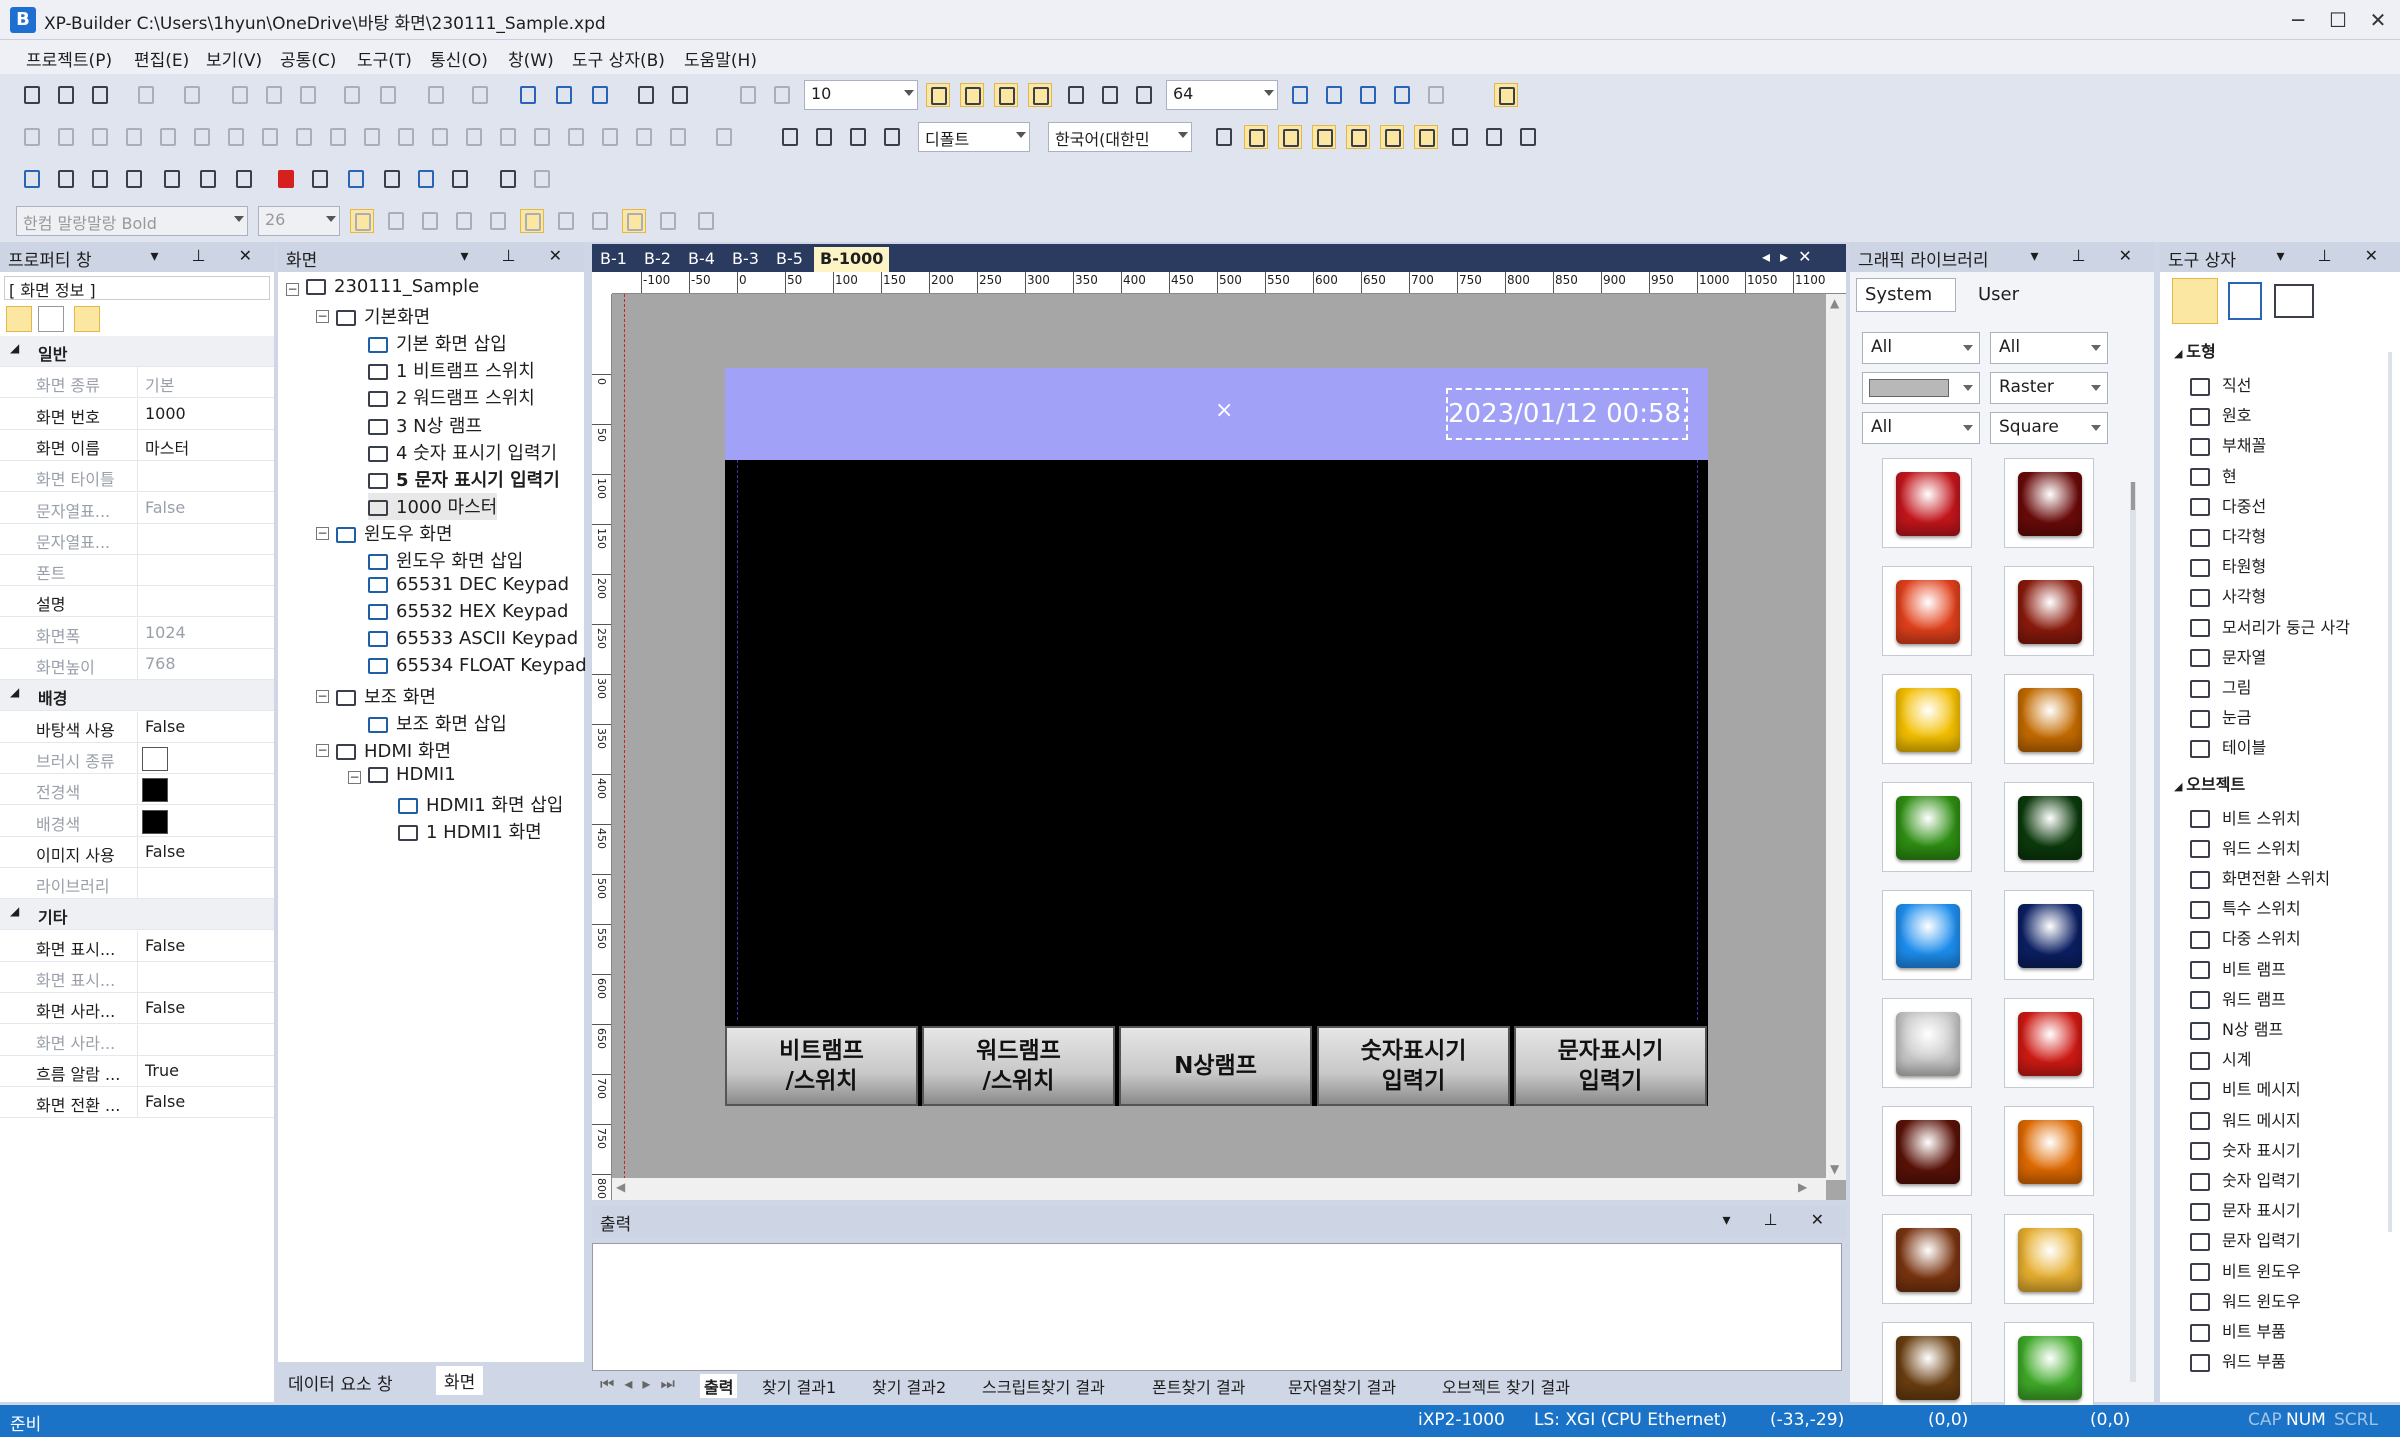  I want to click on scroll-up-icon: ▲, so click(1834, 303).